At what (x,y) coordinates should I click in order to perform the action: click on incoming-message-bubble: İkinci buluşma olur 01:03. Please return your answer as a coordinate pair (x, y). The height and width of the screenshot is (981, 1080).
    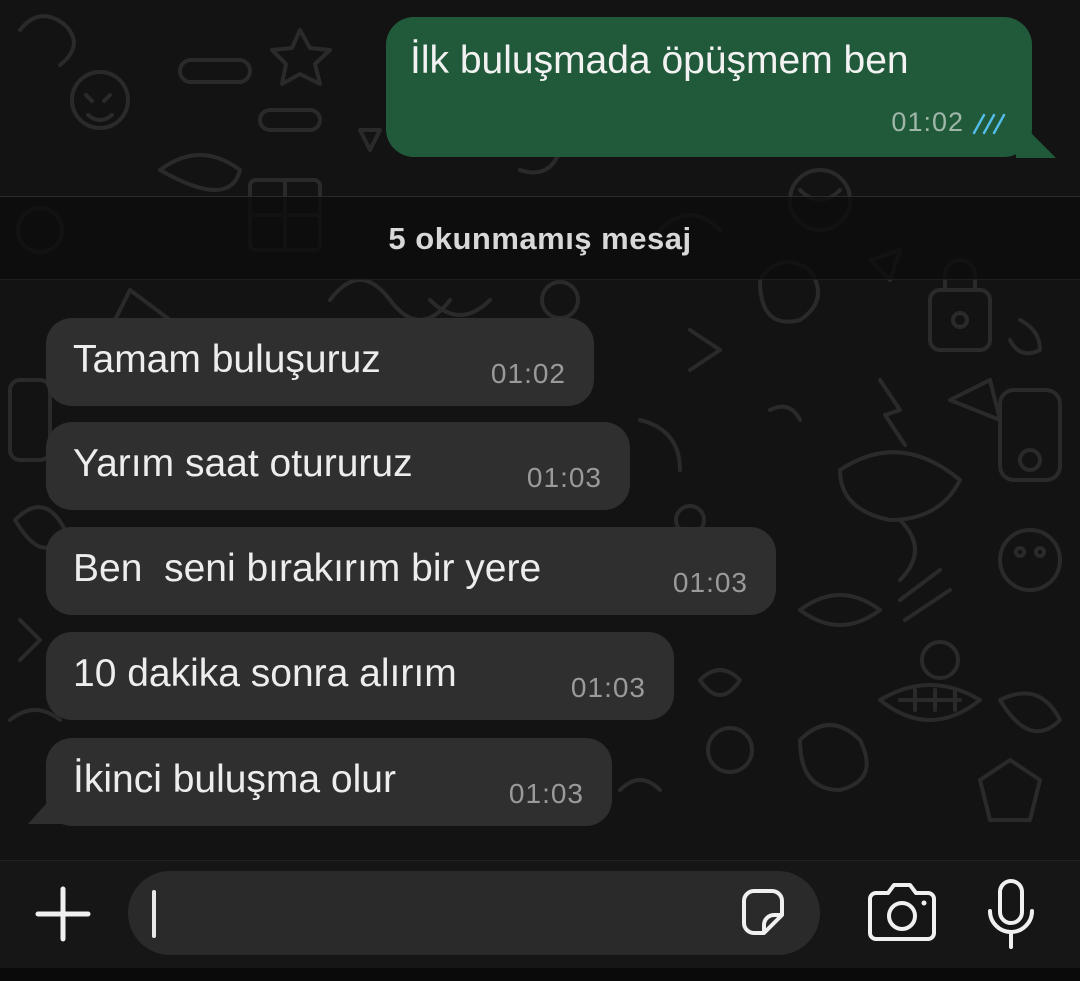
    Looking at the image, I should click on (329, 782).